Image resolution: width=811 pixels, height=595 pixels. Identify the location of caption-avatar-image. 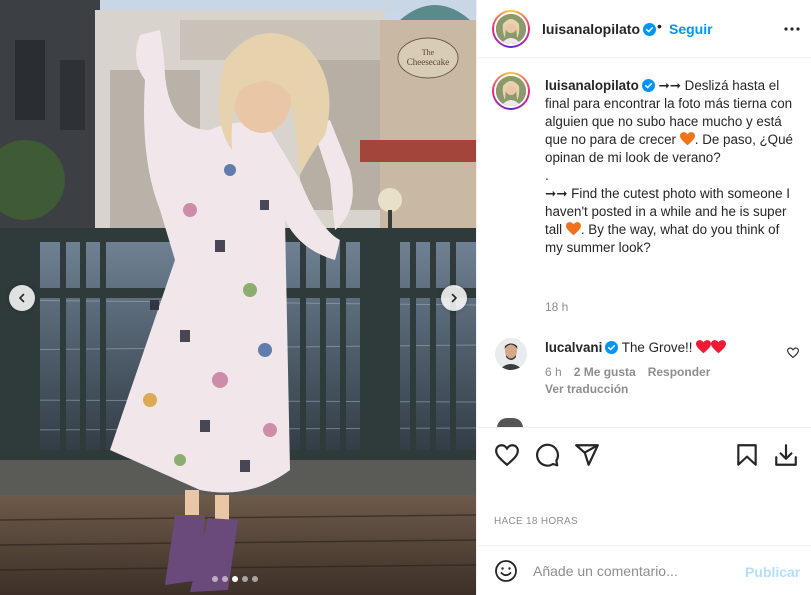
(511, 91).